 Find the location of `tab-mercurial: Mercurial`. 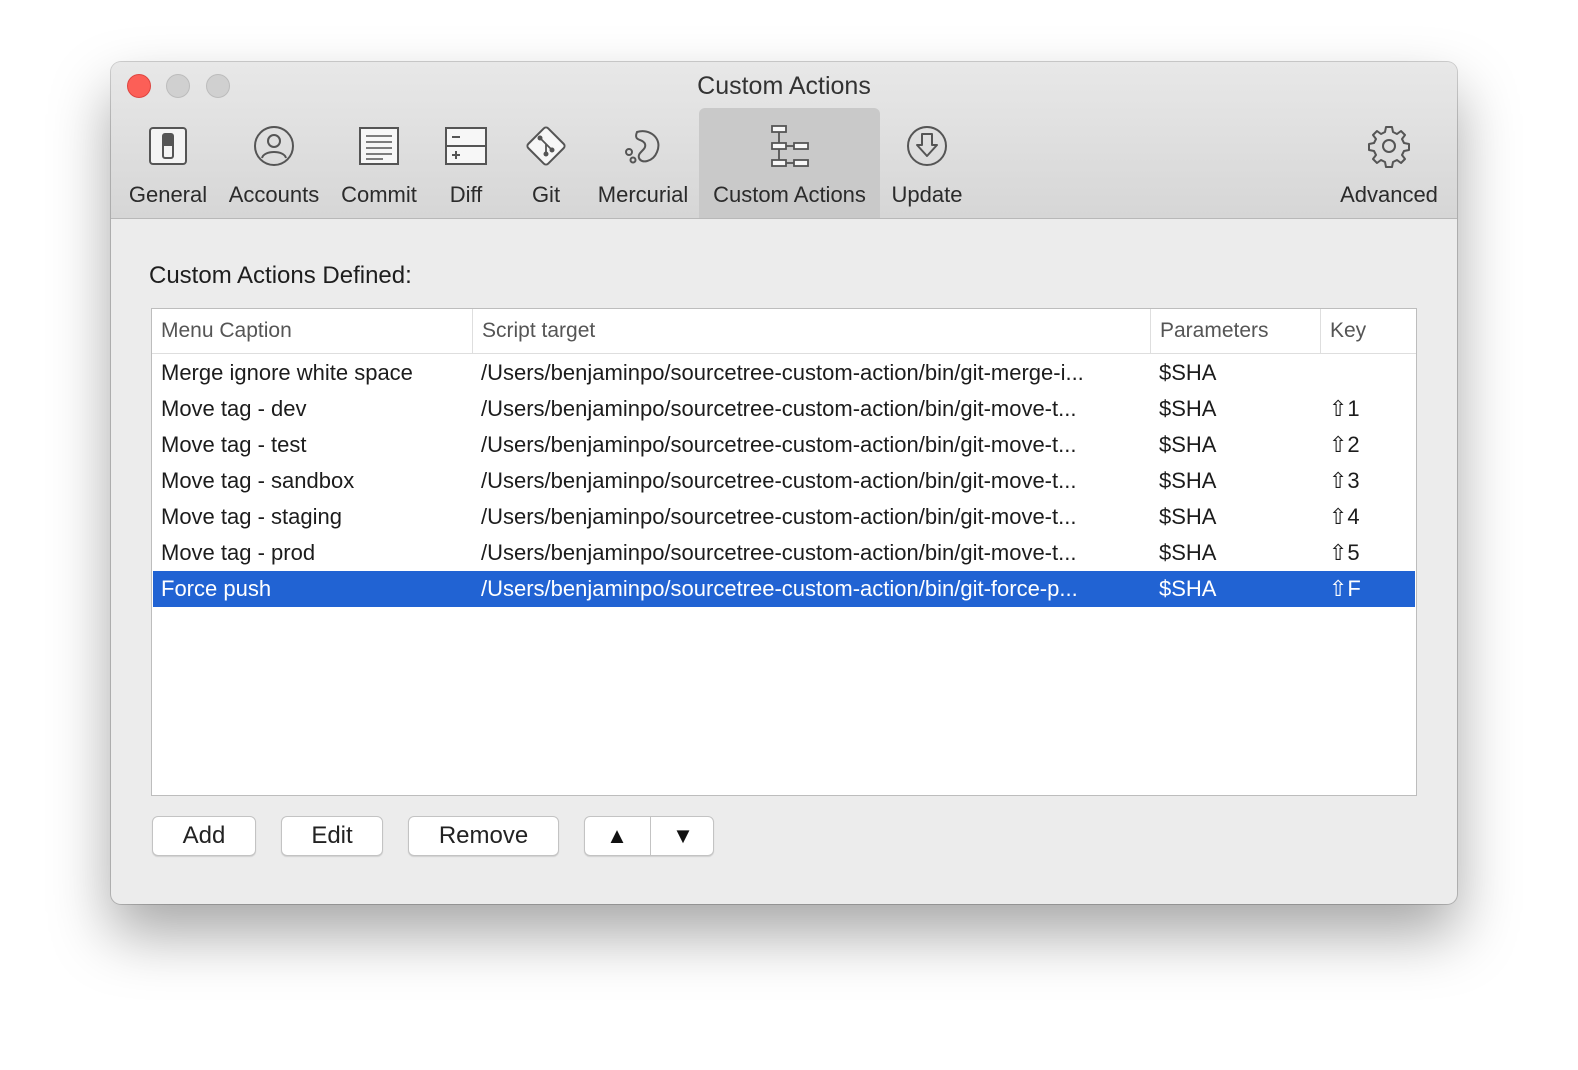

tab-mercurial: Mercurial is located at coordinates (643, 163).